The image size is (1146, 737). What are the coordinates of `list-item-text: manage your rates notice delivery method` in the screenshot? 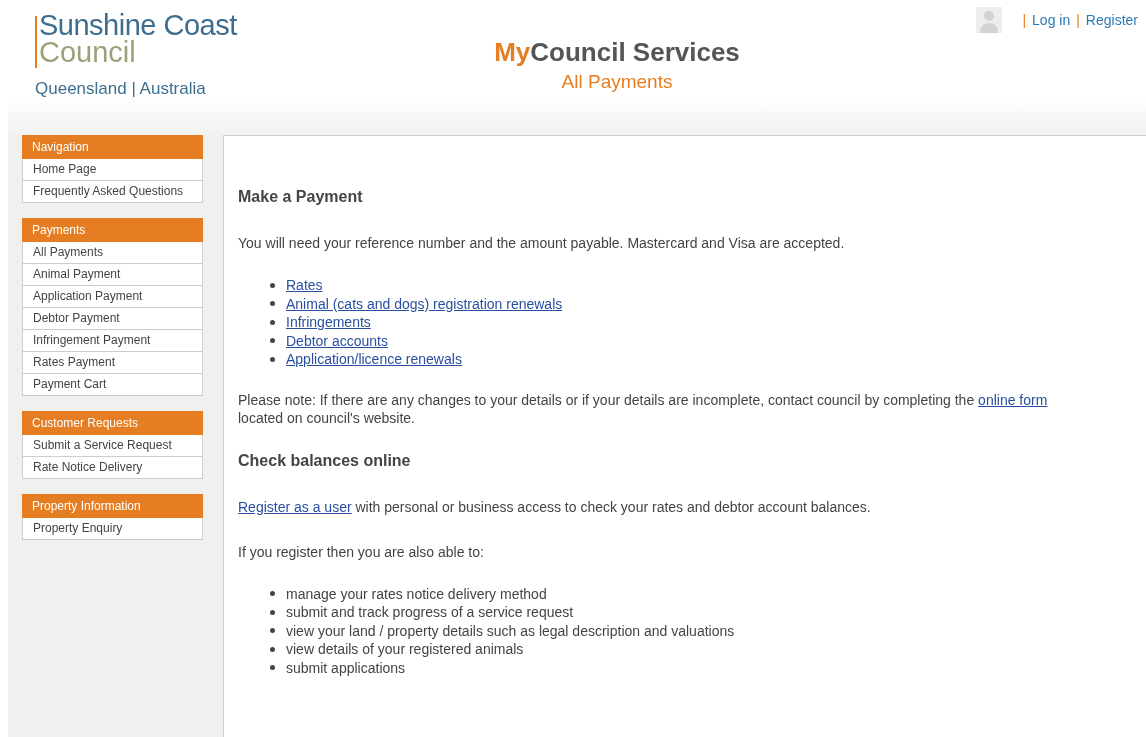 It's located at (416, 593).